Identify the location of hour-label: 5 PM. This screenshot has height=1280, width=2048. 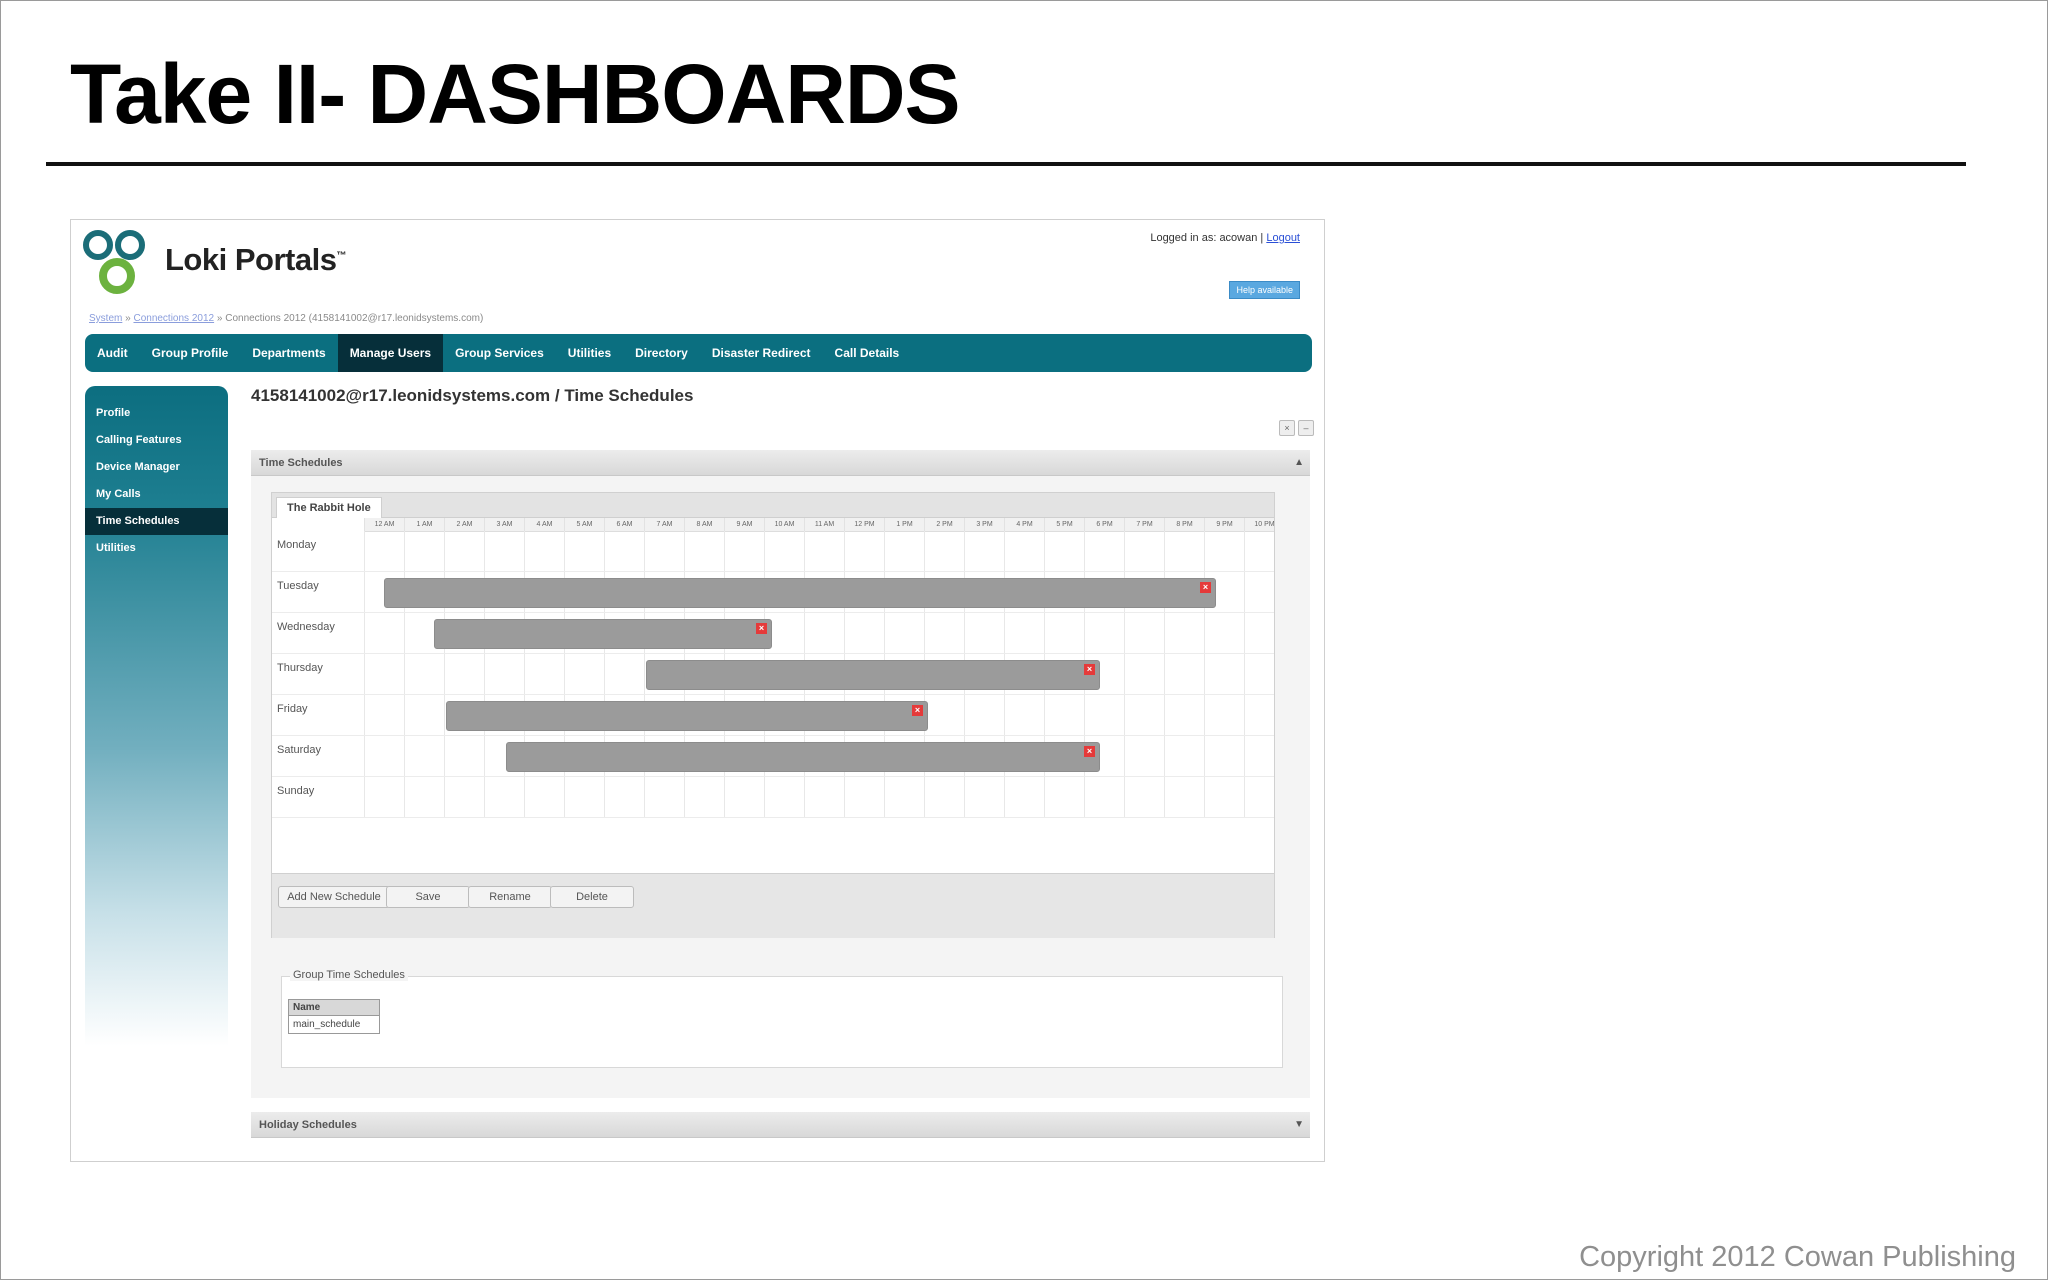
(1064, 524).